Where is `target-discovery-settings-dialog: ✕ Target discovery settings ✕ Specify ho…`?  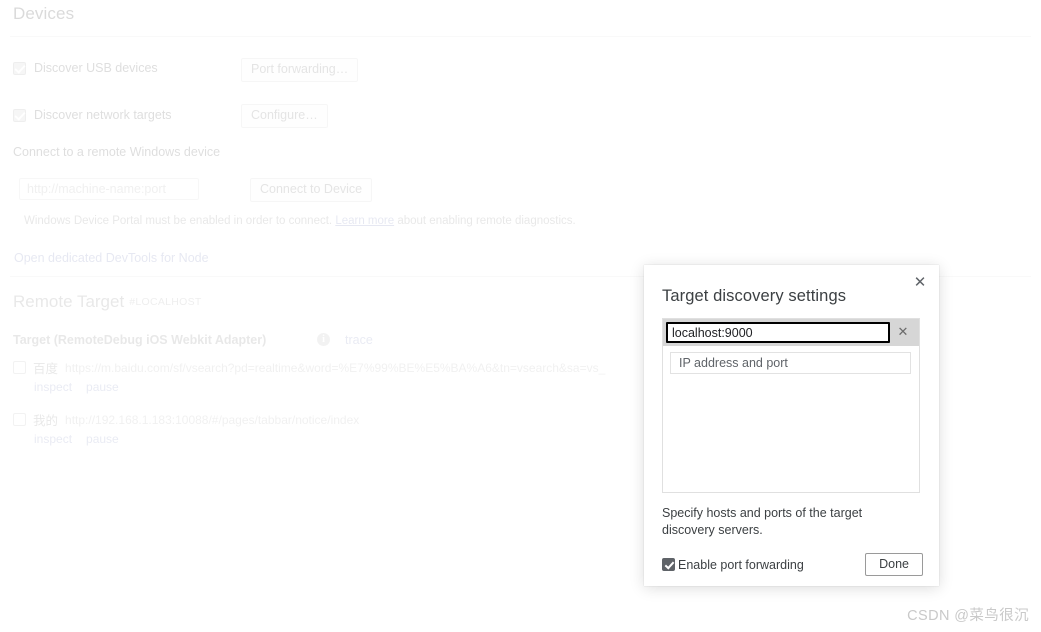
target-discovery-settings-dialog: ✕ Target discovery settings ✕ Specify ho… is located at coordinates (791, 425).